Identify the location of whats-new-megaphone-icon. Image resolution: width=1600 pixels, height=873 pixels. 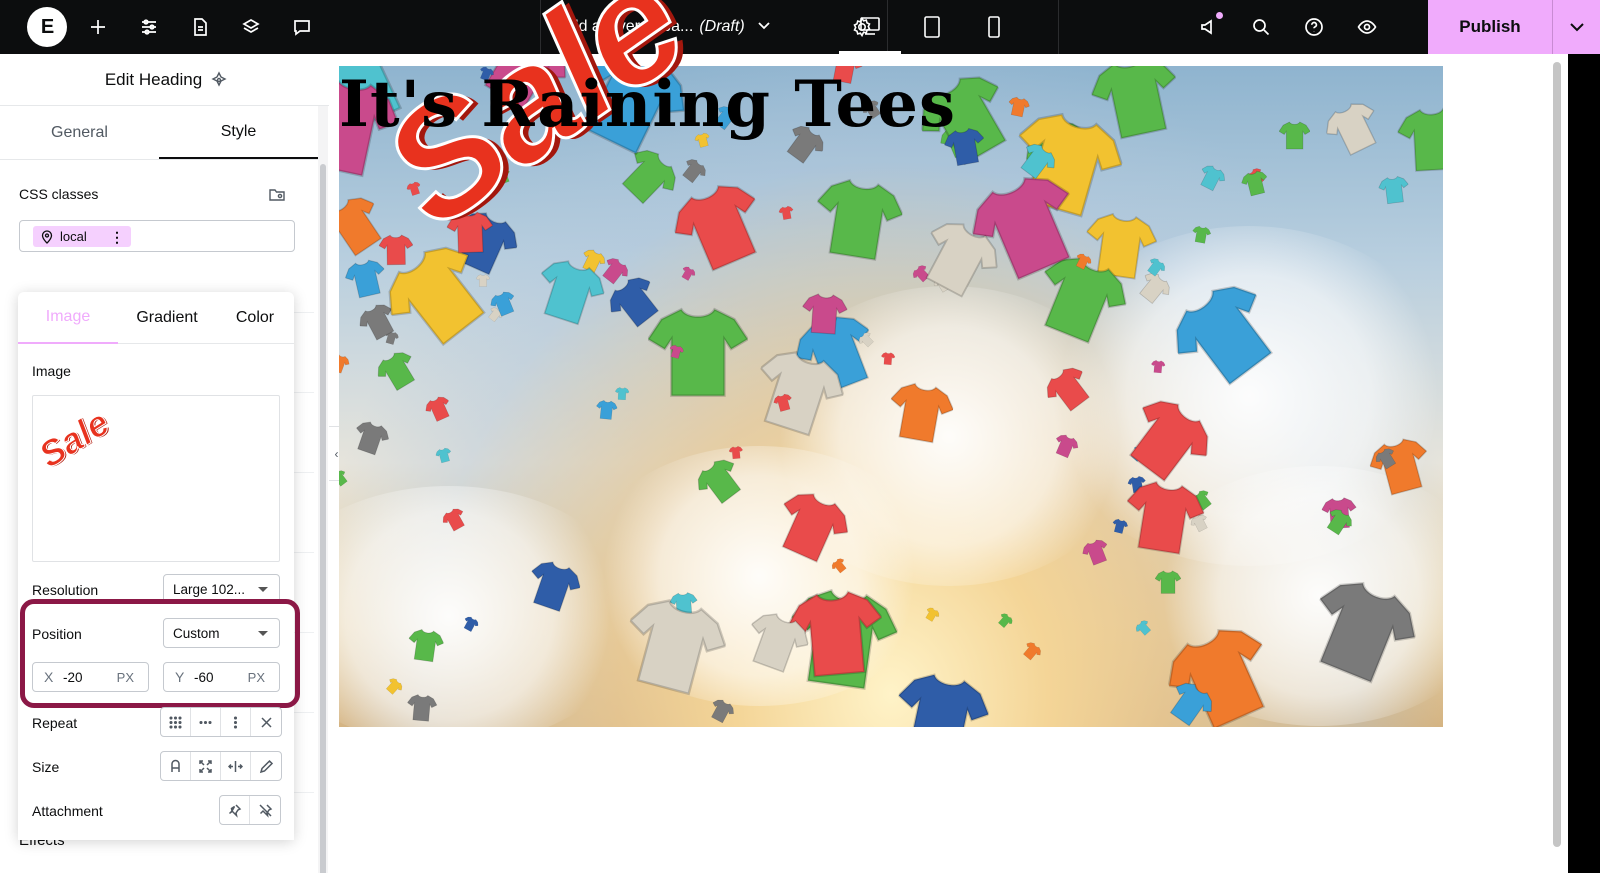
(1210, 25).